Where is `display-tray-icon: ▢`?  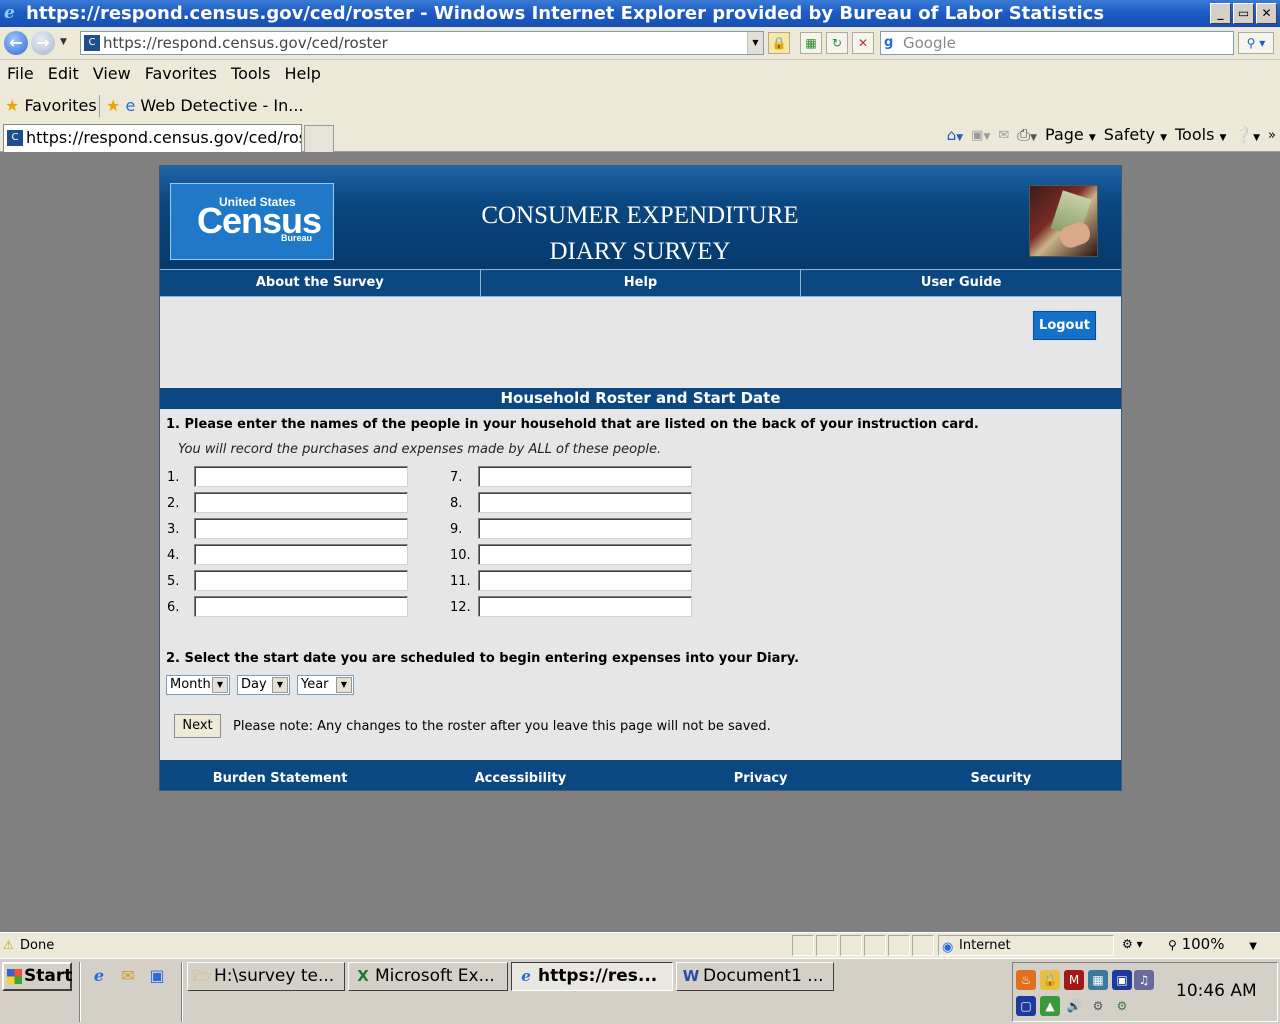
display-tray-icon: ▢ is located at coordinates (1026, 1006).